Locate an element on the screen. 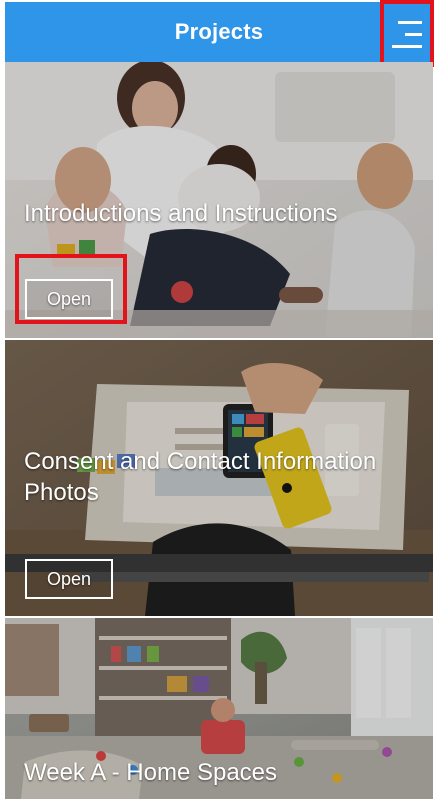  app-header: Projects is located at coordinates (219, 32).